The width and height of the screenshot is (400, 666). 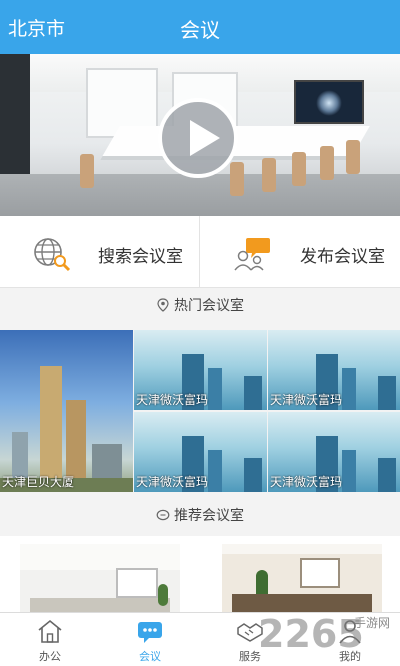 I want to click on publish-meeting-room-button: 发布会议室, so click(x=300, y=252).